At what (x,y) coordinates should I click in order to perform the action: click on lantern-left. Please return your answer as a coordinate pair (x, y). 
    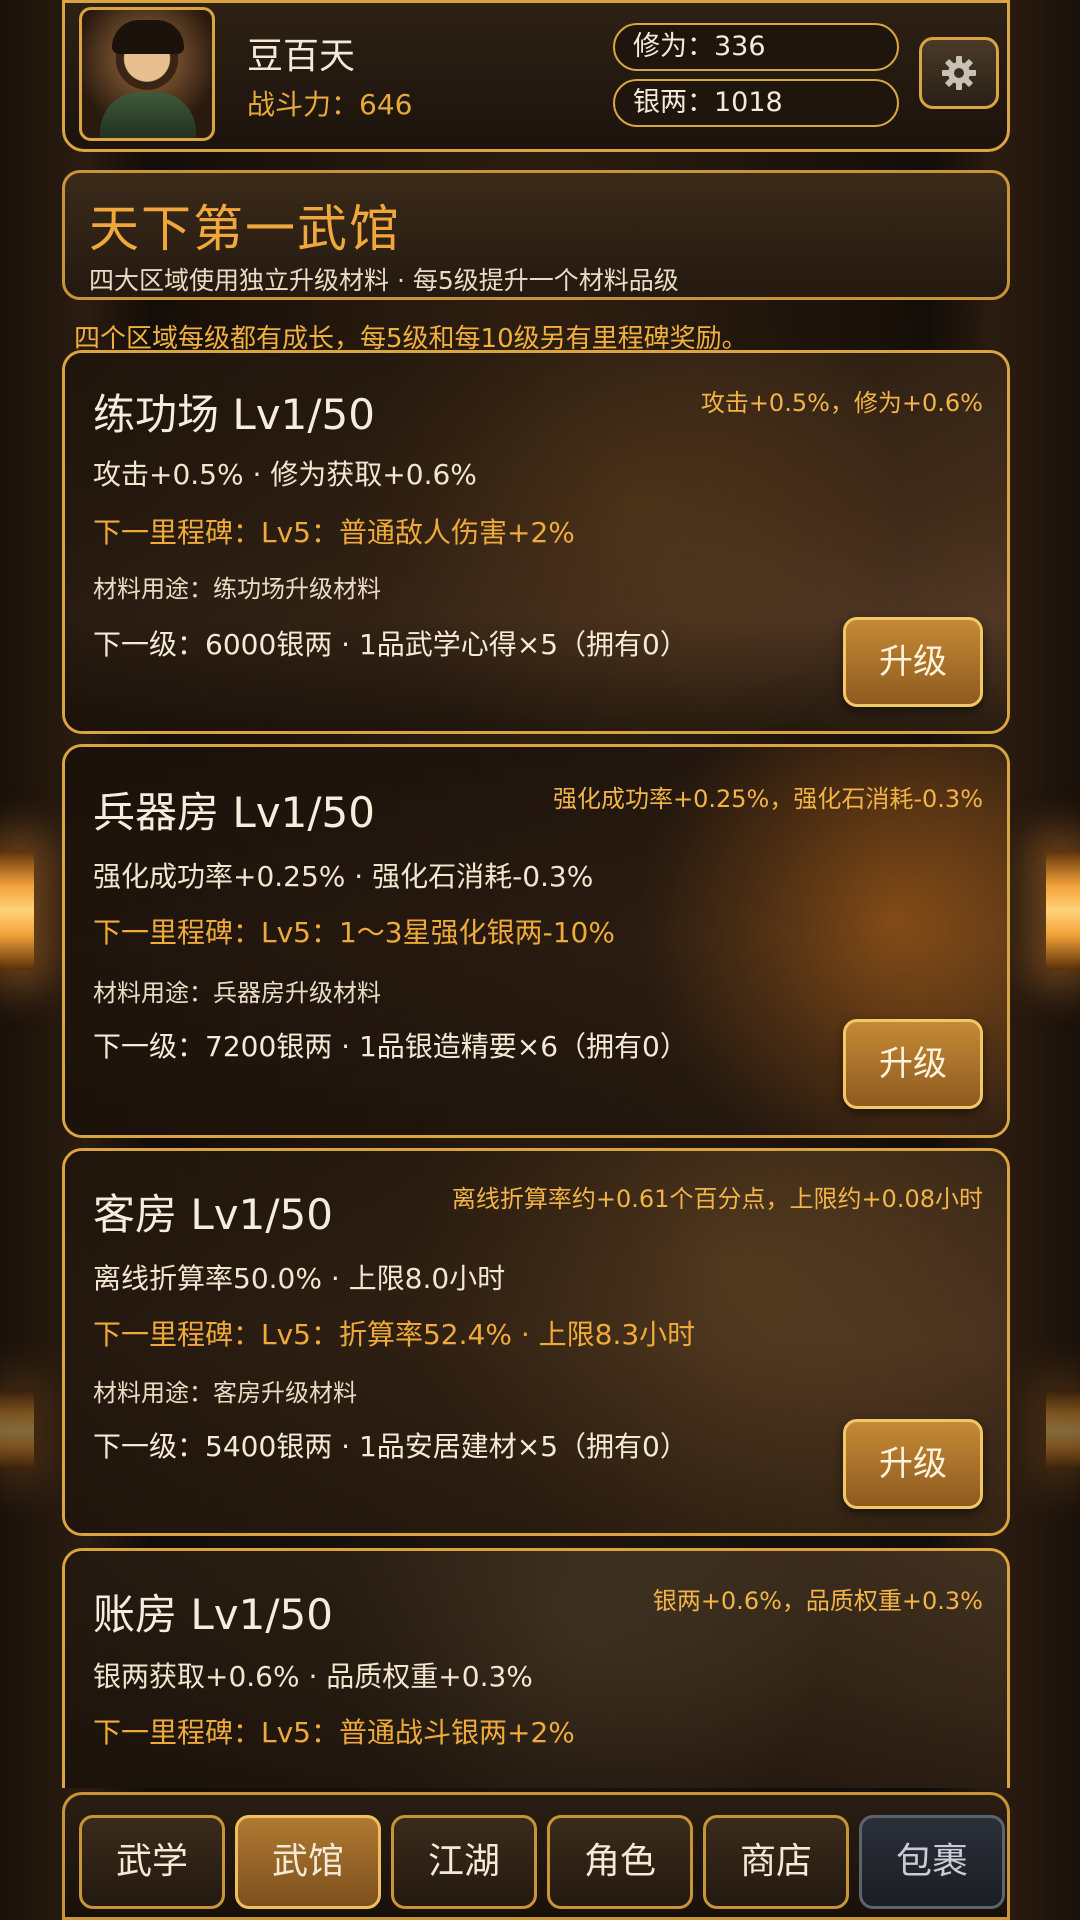
    Looking at the image, I should click on (17, 910).